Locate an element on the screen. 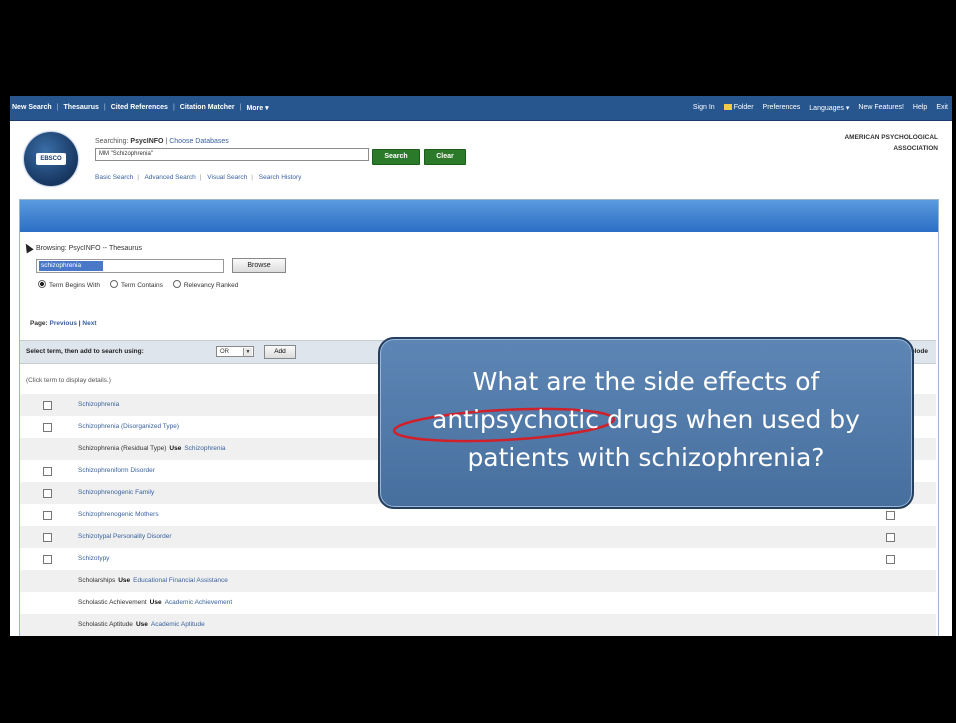  use-target-link: Academic Aptitude is located at coordinates (178, 624).